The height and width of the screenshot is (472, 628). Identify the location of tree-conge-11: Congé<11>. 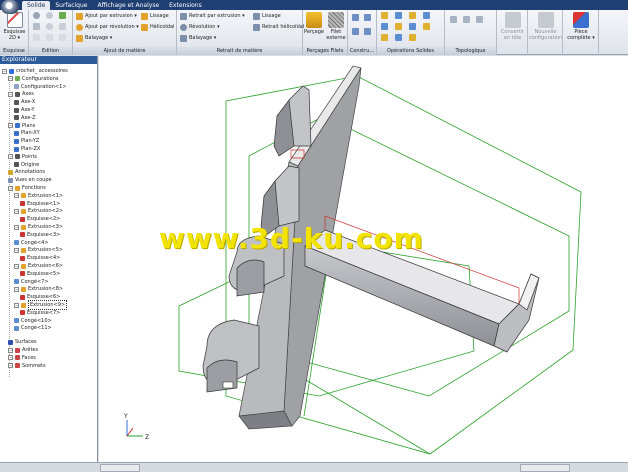
(33, 328).